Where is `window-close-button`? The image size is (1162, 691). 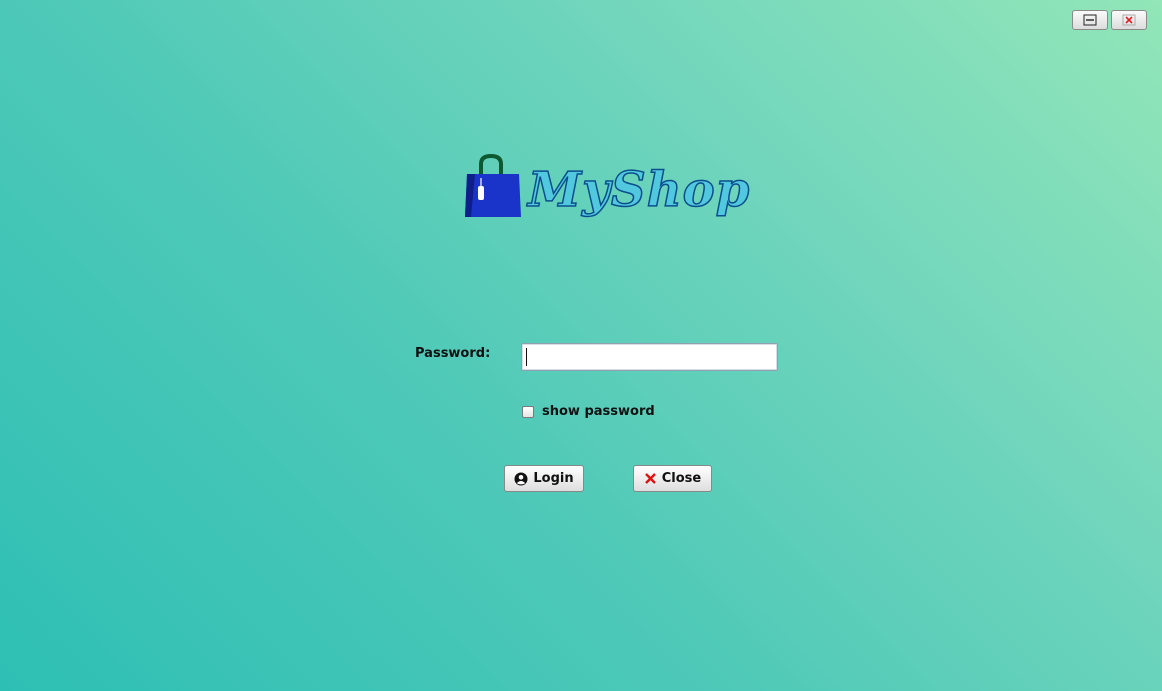 window-close-button is located at coordinates (1129, 20).